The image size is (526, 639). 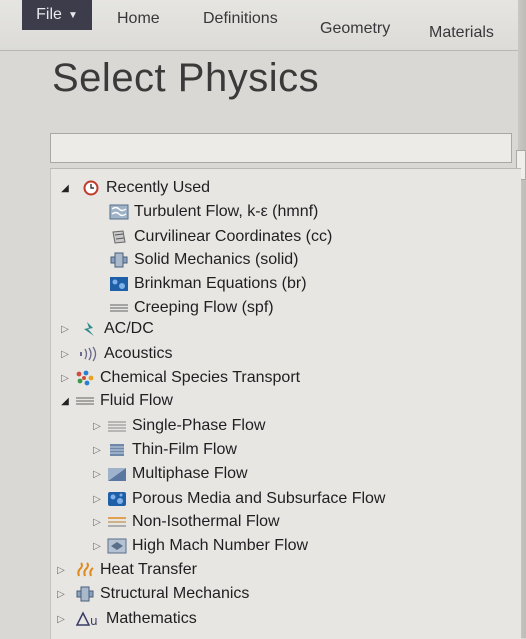 I want to click on solid-mechanics-icon, so click(x=119, y=260).